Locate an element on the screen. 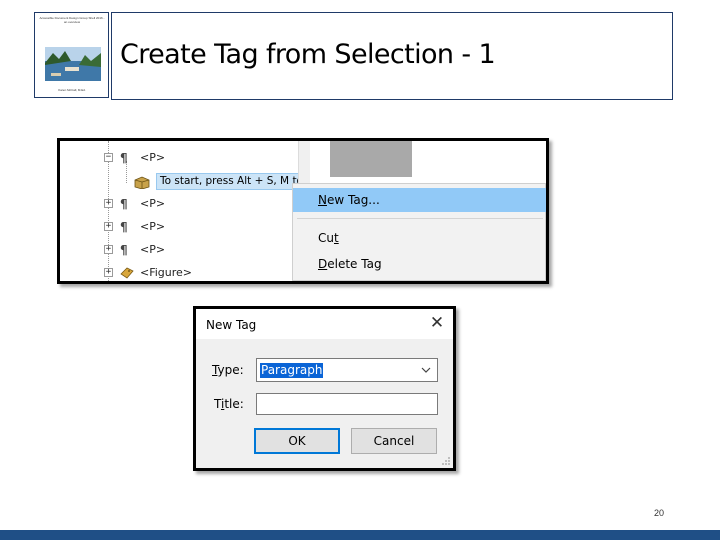  type-label: Type: is located at coordinates (228, 370).